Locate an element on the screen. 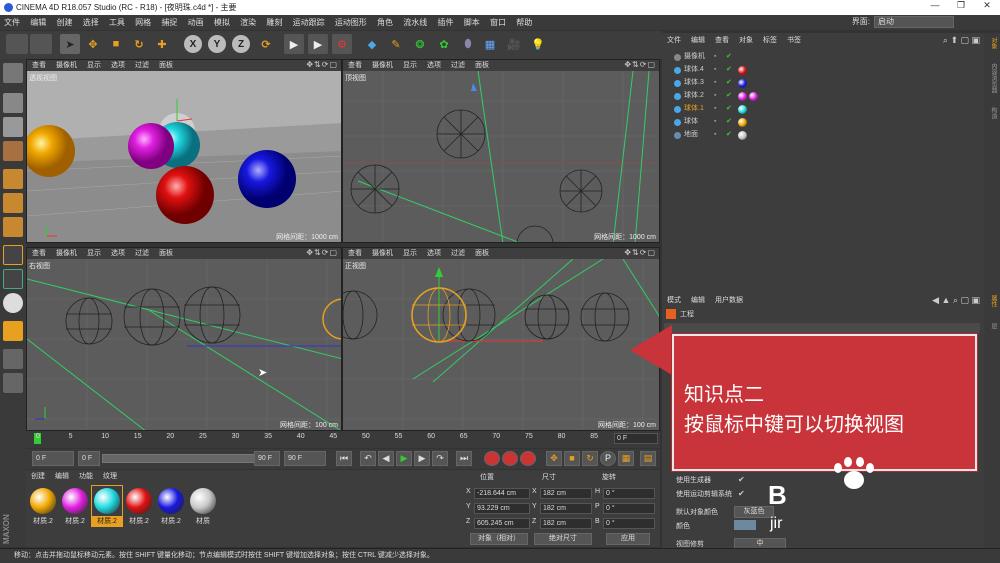 Image resolution: width=1000 pixels, height=563 pixels. magnet-icon is located at coordinates (13, 331).